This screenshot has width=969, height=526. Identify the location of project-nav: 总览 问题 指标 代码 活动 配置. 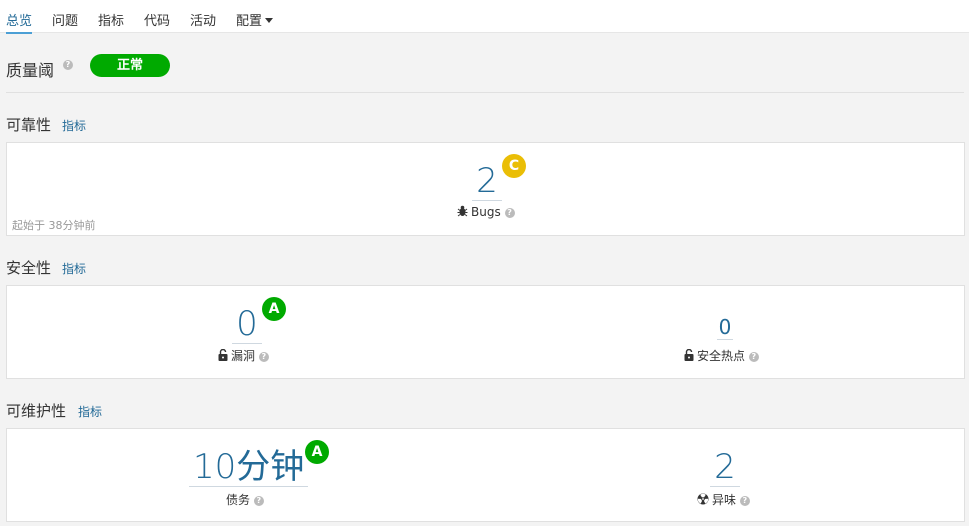
(484, 17).